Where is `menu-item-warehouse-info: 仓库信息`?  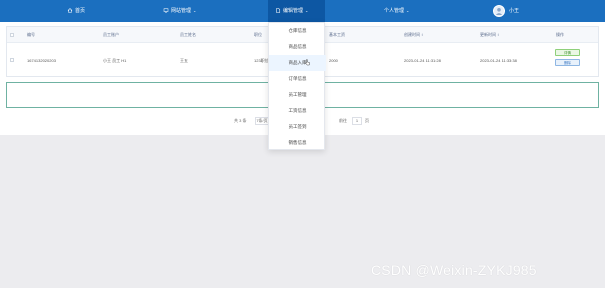
menu-item-warehouse-info: 仓库信息 is located at coordinates (297, 31).